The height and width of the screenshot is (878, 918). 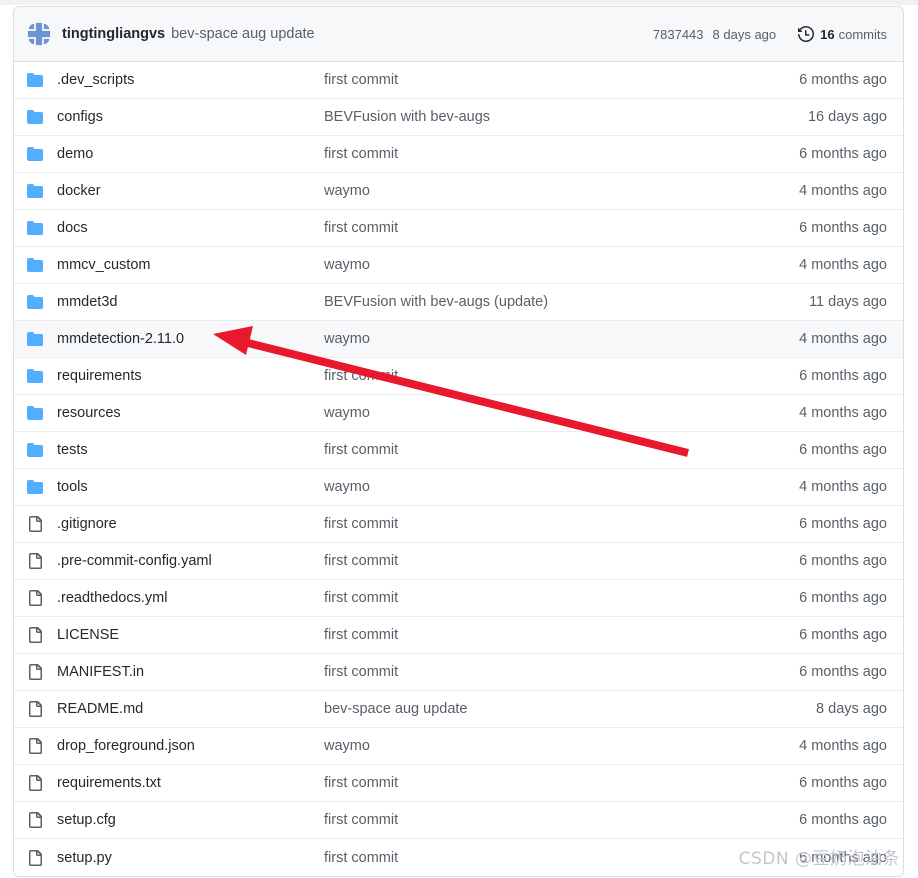 I want to click on file-row: requirements first commit 6 months ago, so click(x=458, y=376).